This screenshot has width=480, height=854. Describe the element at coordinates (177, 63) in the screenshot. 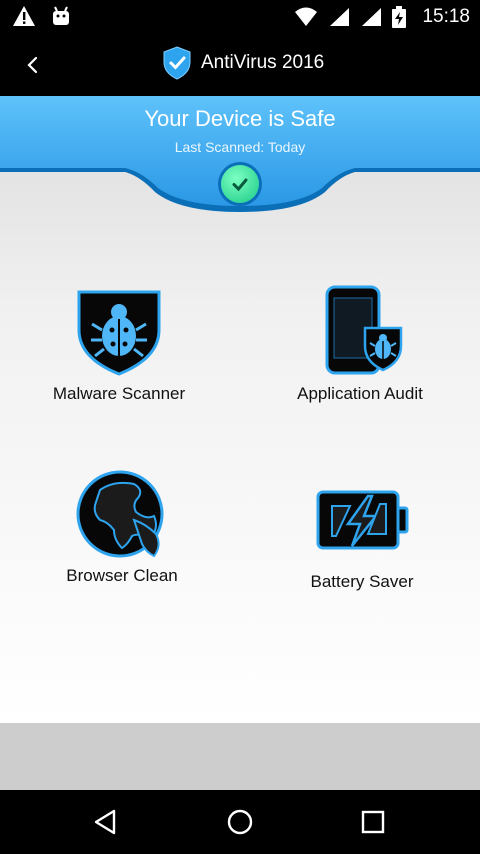

I see `shield-check-icon` at that location.